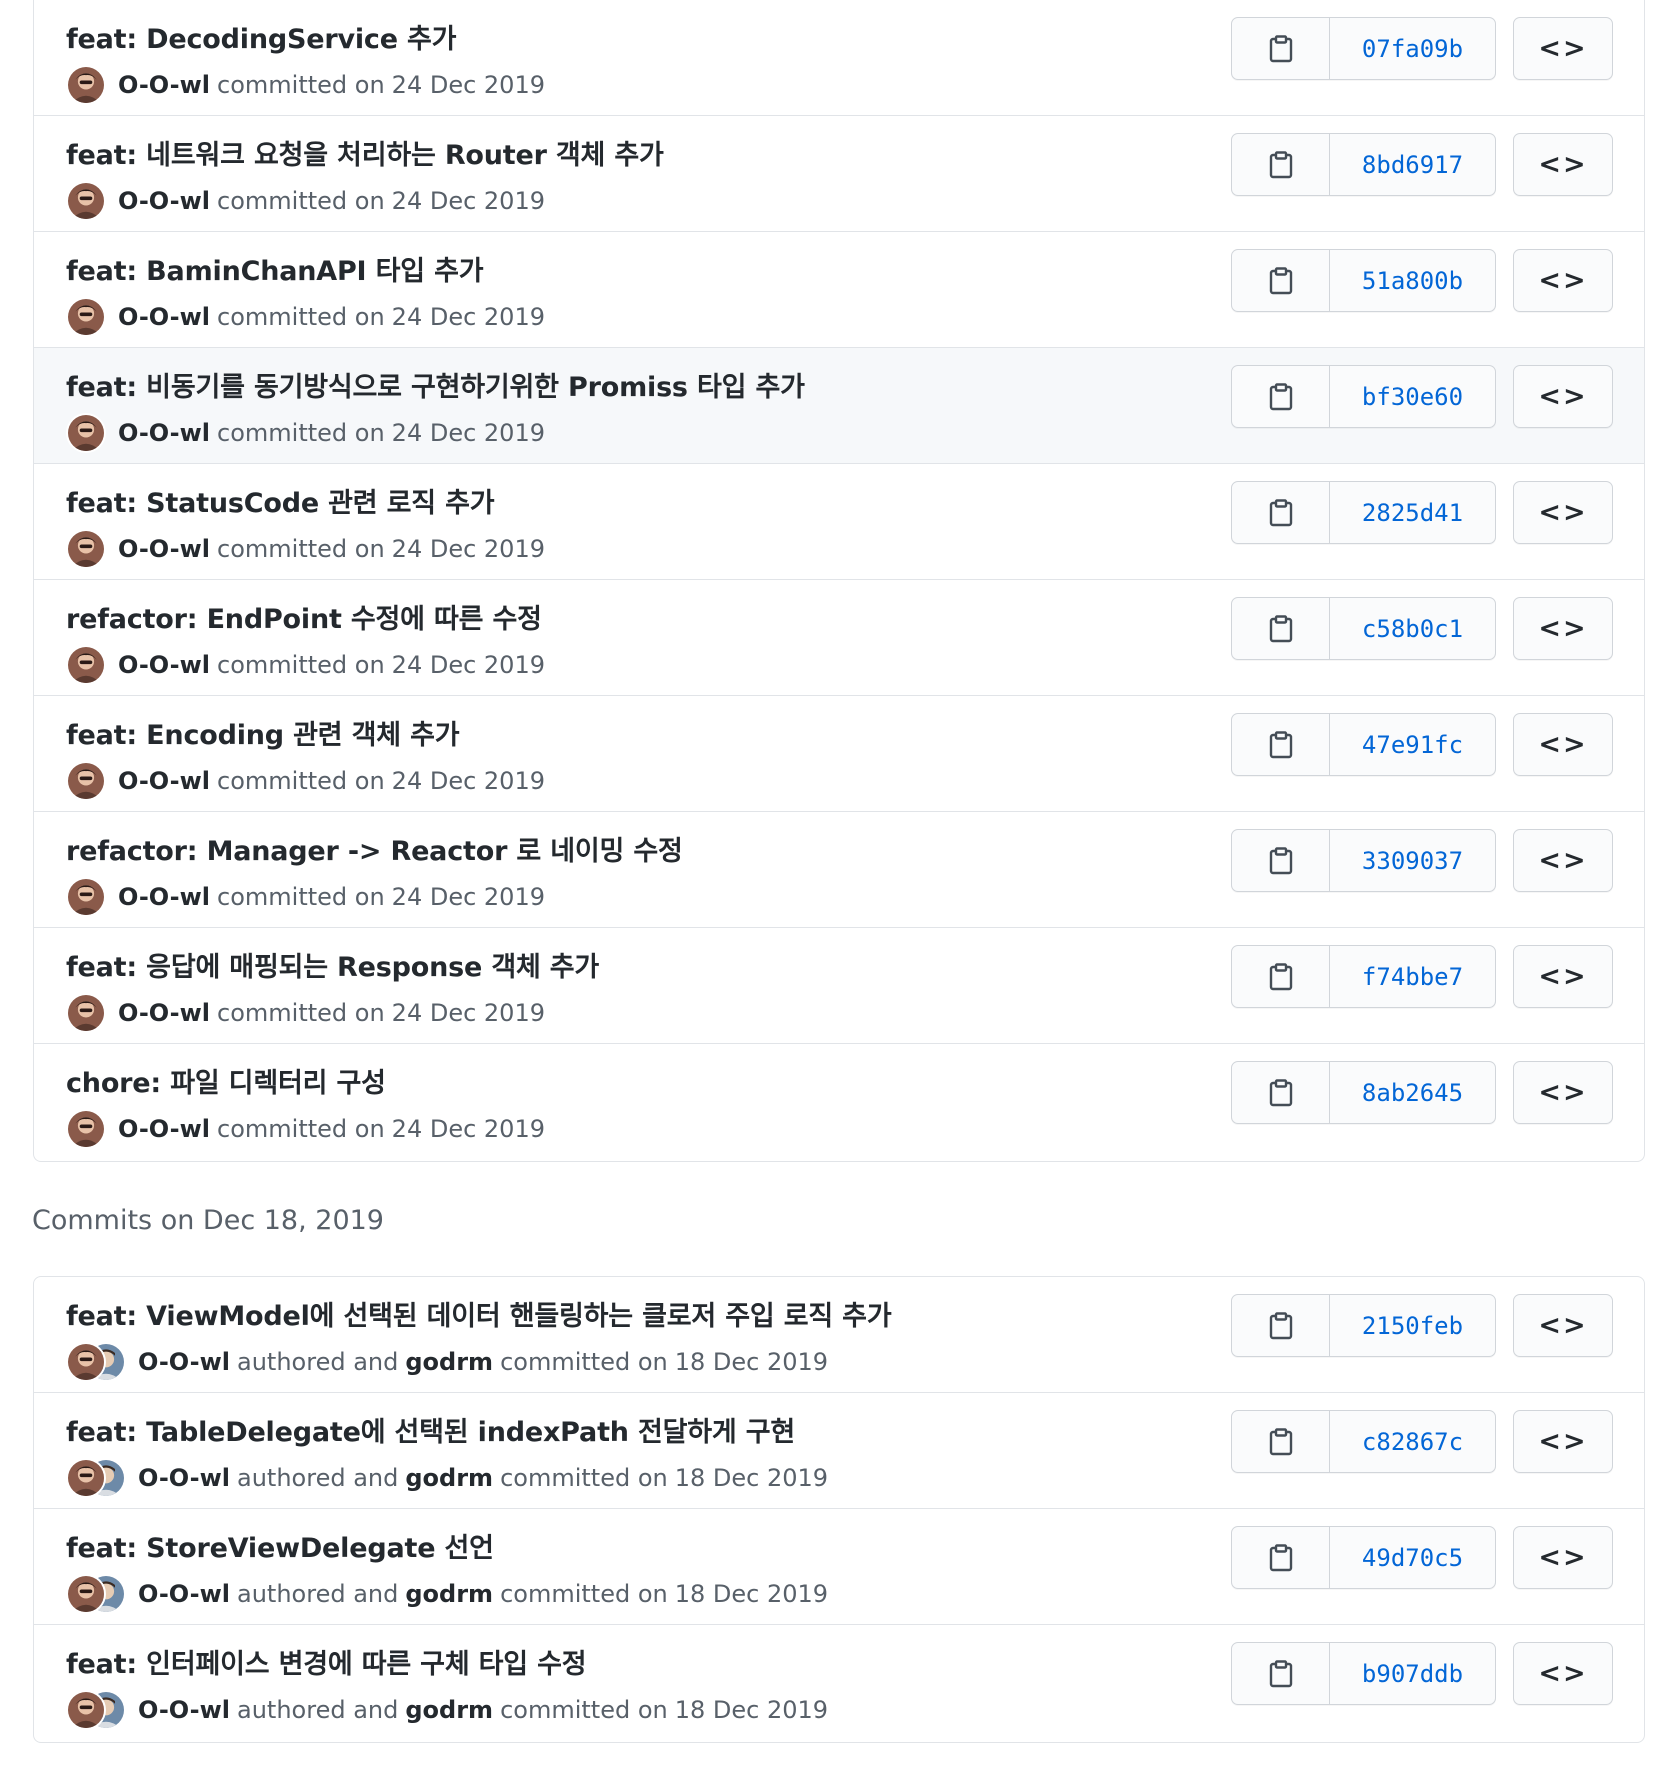 The height and width of the screenshot is (1772, 1658). Describe the element at coordinates (374, 848) in the screenshot. I see `commit-message-link: refactor: Manager -> Reactor 로 네이밍 수정` at that location.